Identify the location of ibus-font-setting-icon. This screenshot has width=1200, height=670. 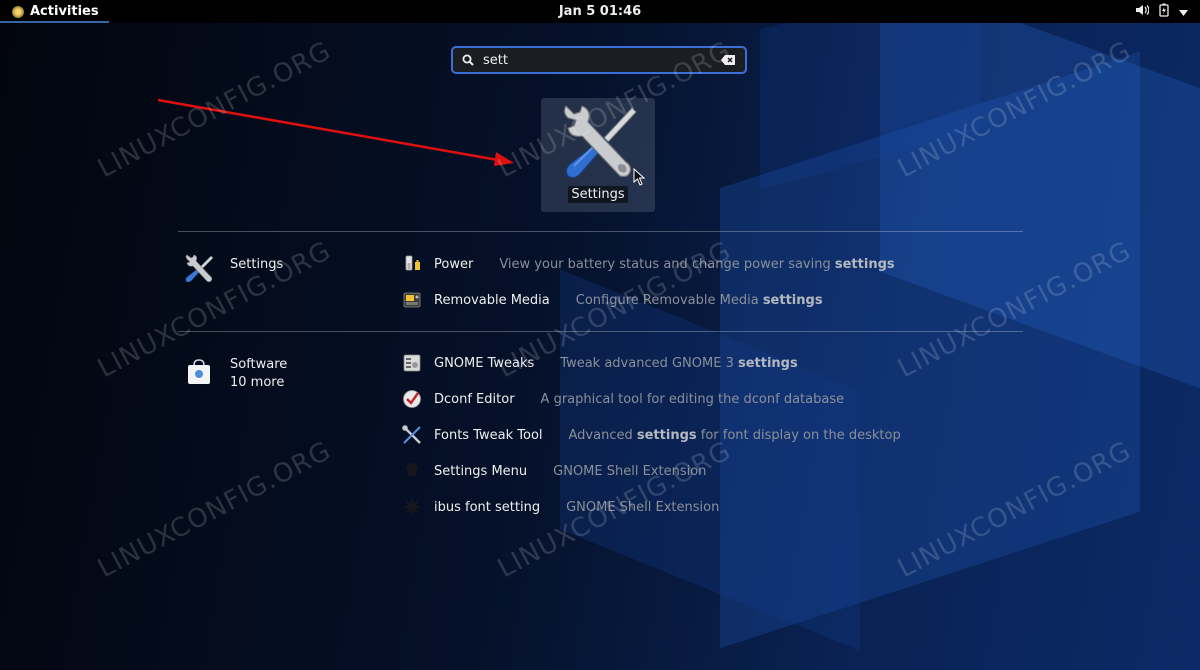
(412, 507).